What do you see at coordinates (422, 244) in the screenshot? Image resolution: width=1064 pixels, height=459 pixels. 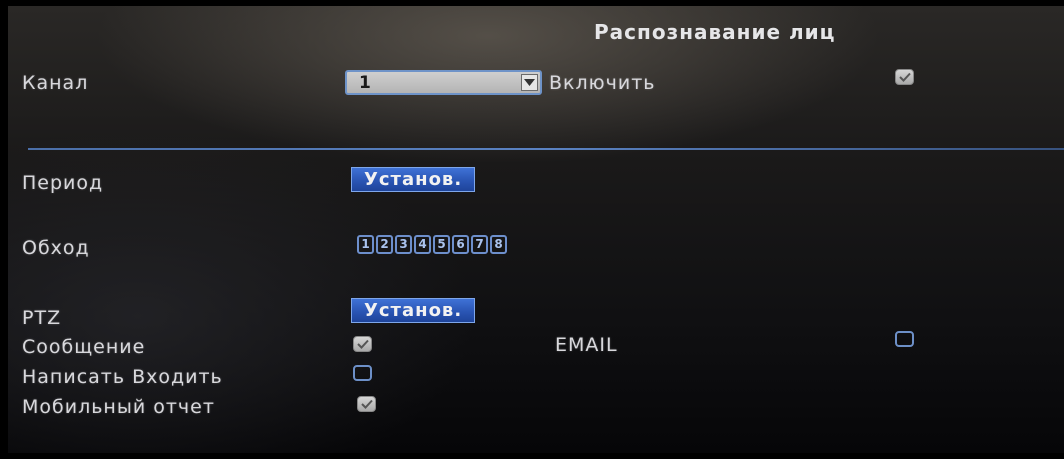 I see `tour-preset-4: 4` at bounding box center [422, 244].